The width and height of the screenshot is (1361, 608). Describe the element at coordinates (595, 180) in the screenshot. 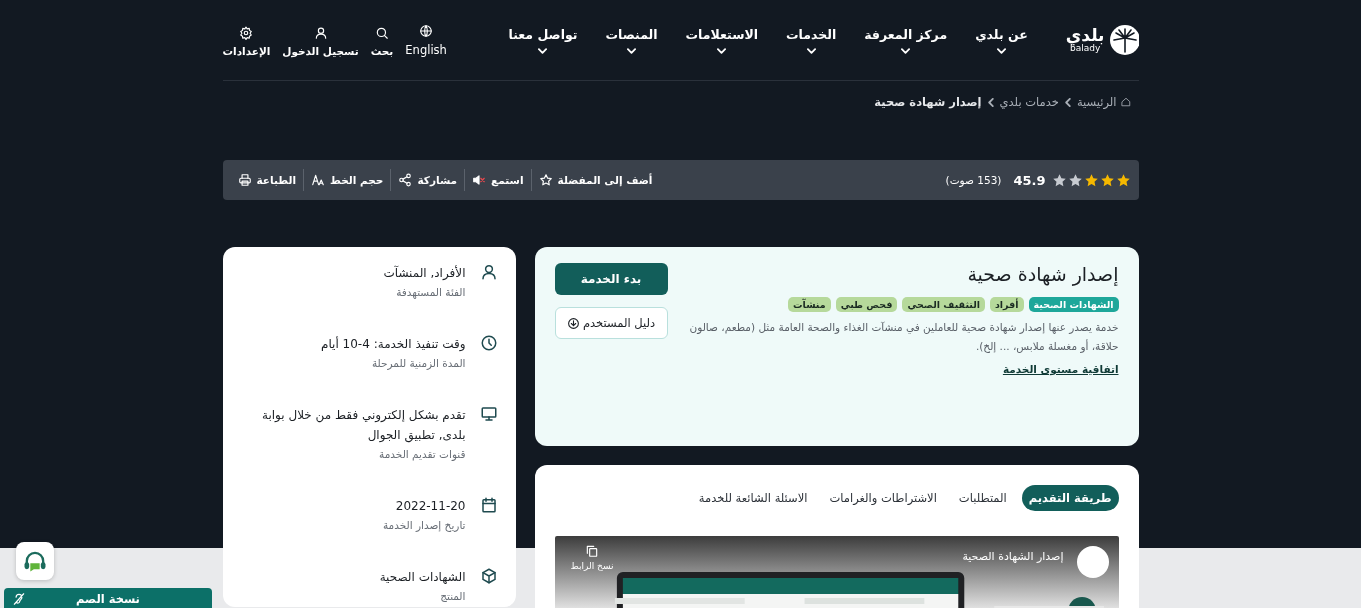

I see `star-button: أضف إلى المفضلة` at that location.